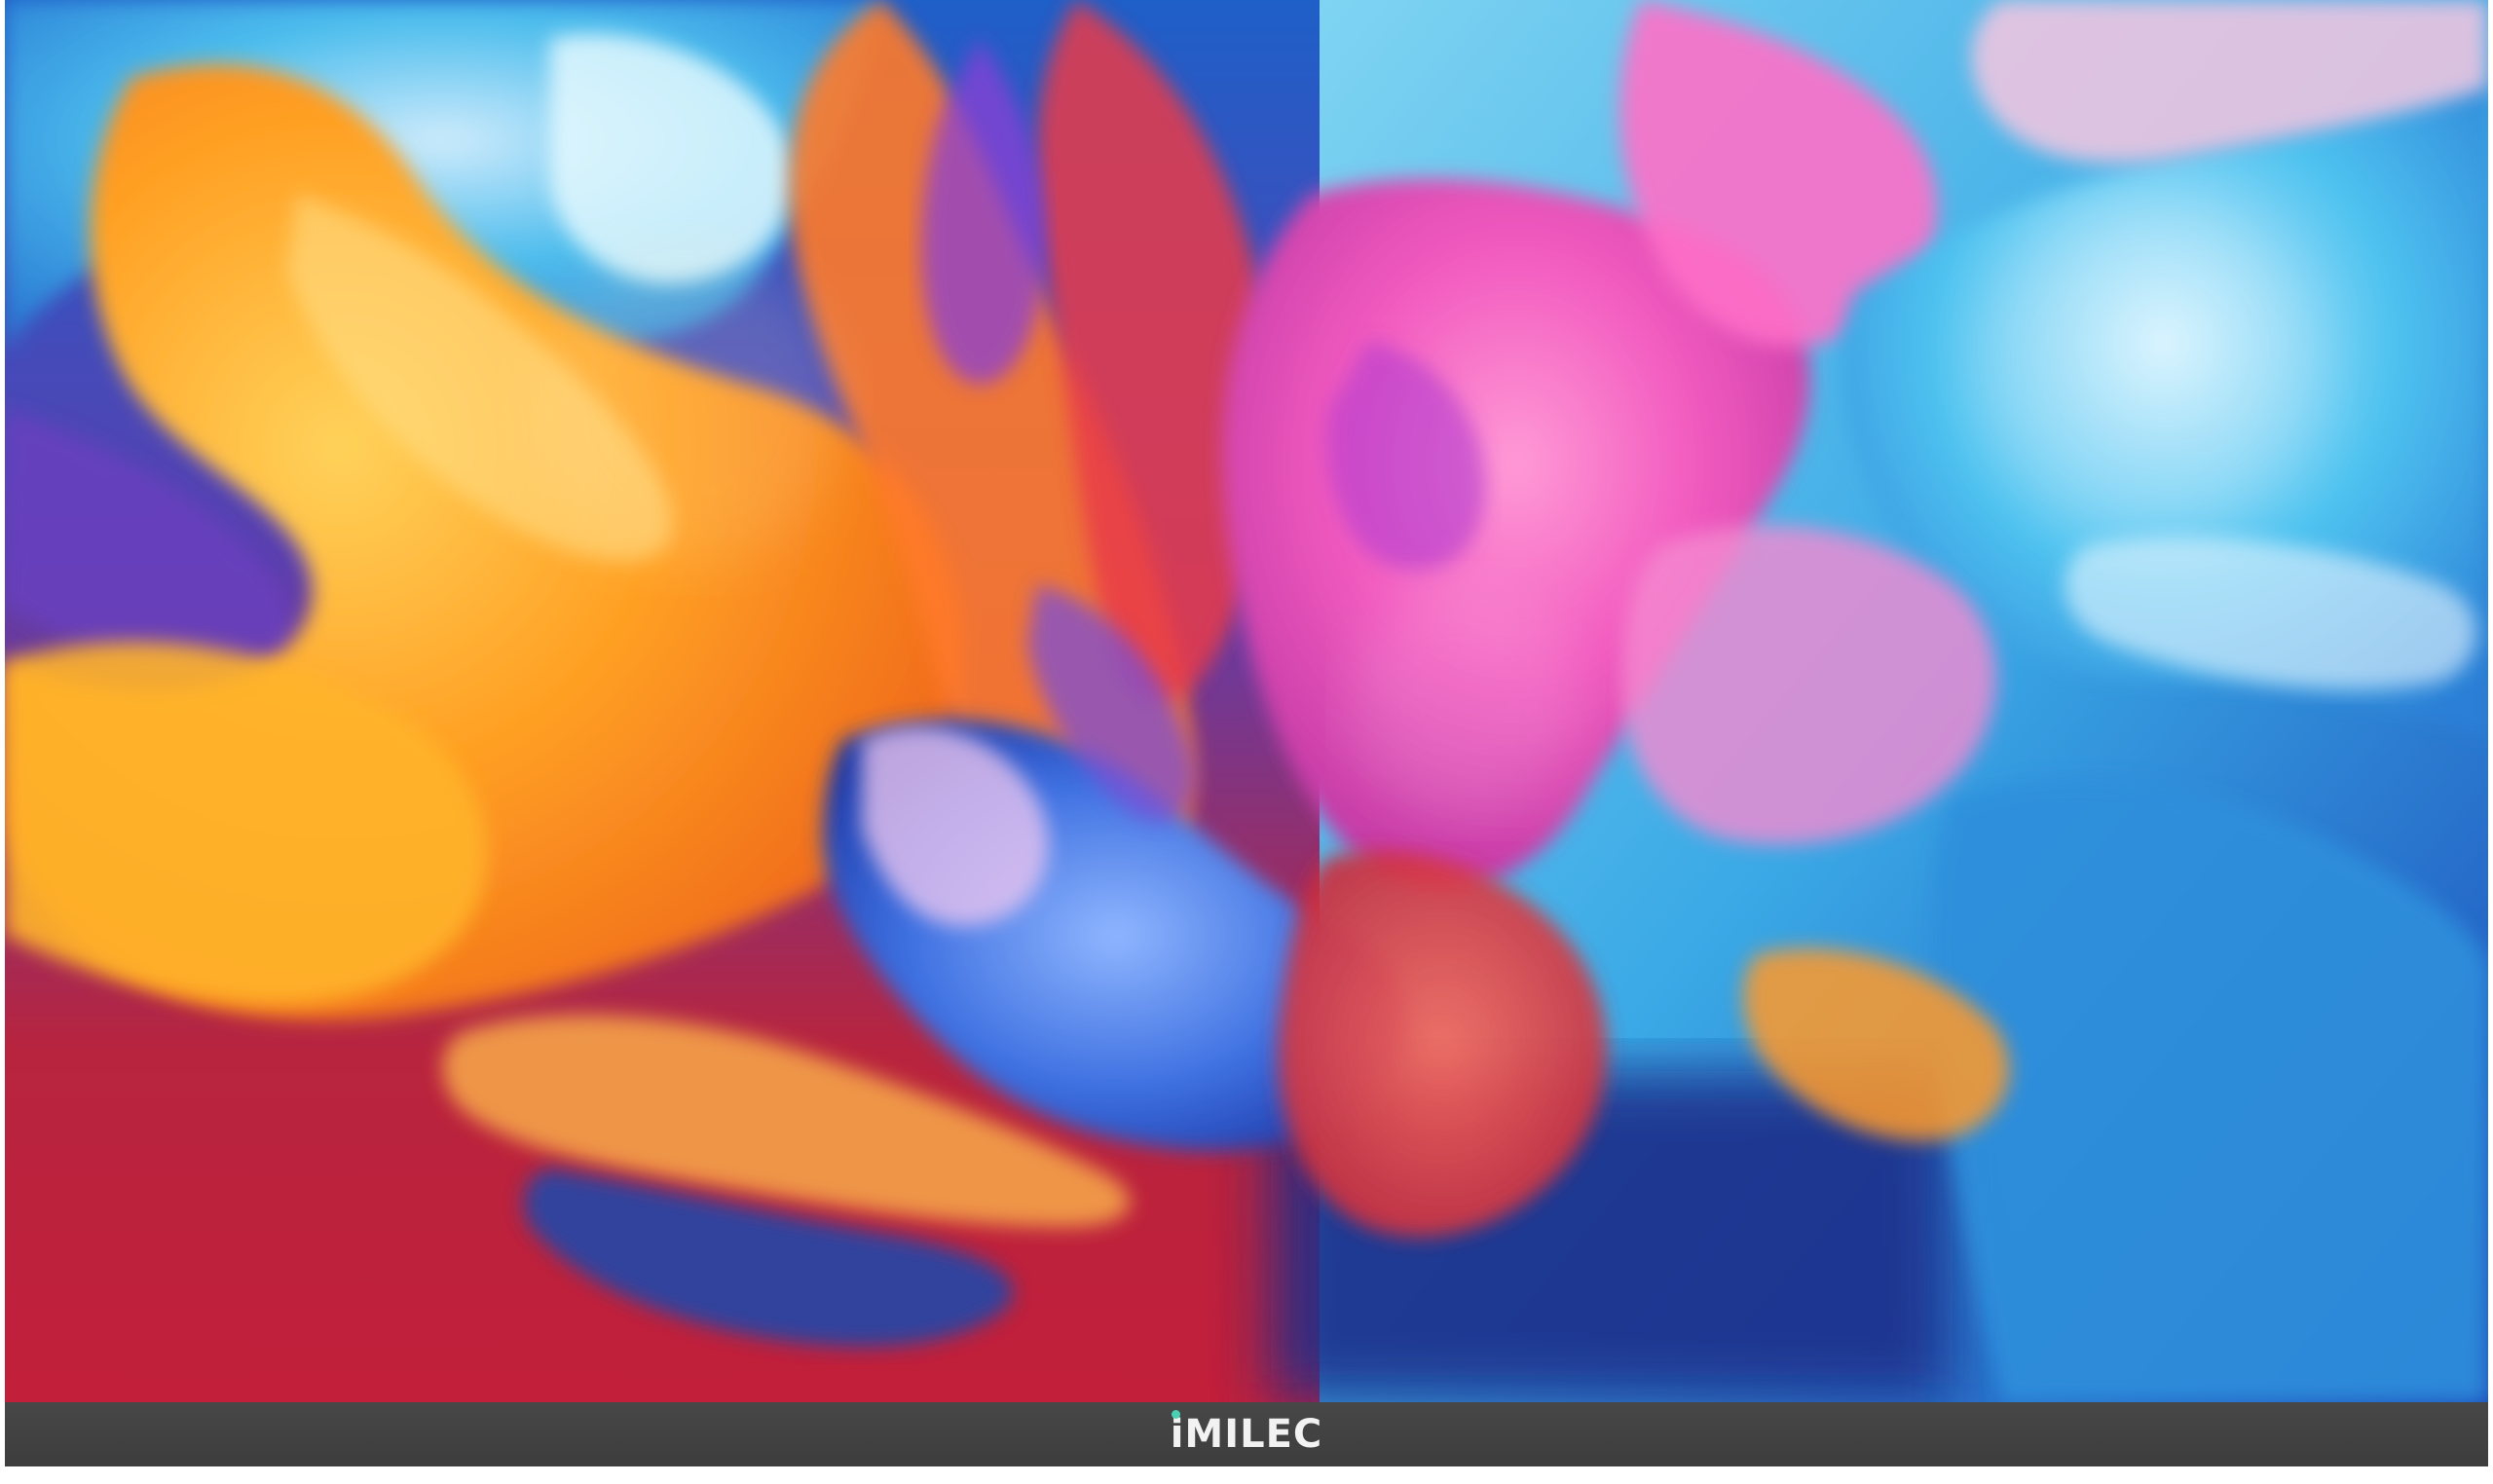 The width and height of the screenshot is (2493, 1484). I want to click on brand-logo-text: iMILEC, so click(1247, 1434).